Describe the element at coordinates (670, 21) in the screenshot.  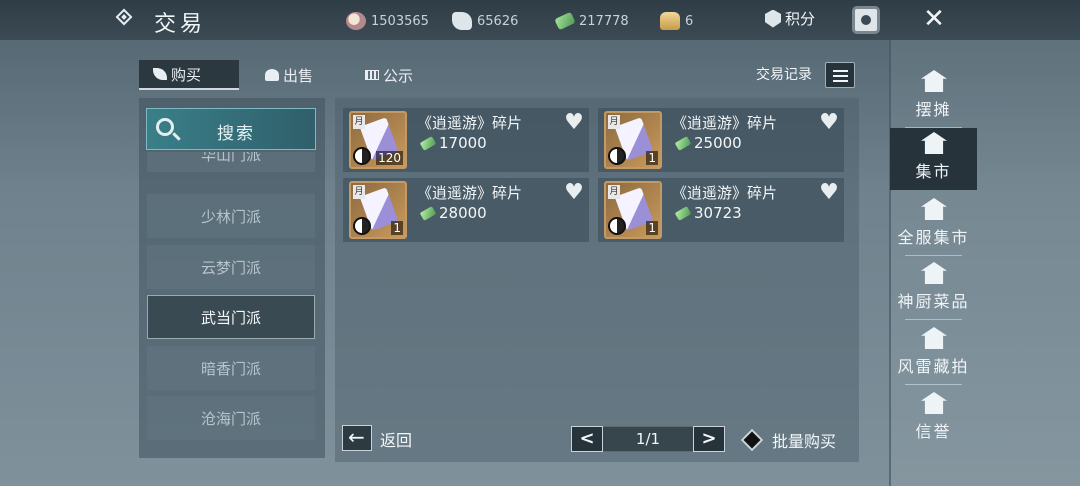
I see `gold-ingot-icon` at that location.